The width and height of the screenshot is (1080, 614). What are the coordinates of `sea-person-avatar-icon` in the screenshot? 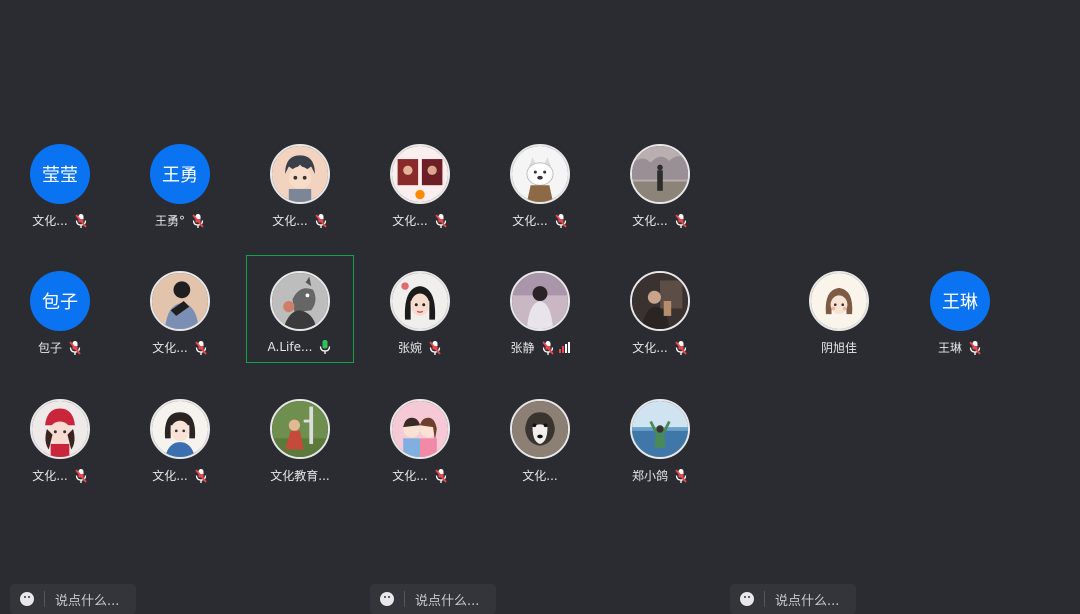 It's located at (660, 429).